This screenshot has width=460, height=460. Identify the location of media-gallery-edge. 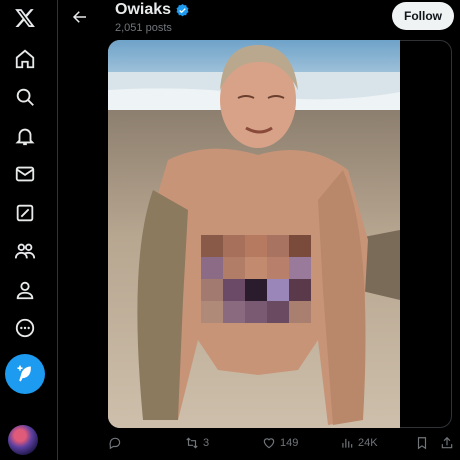
(426, 234).